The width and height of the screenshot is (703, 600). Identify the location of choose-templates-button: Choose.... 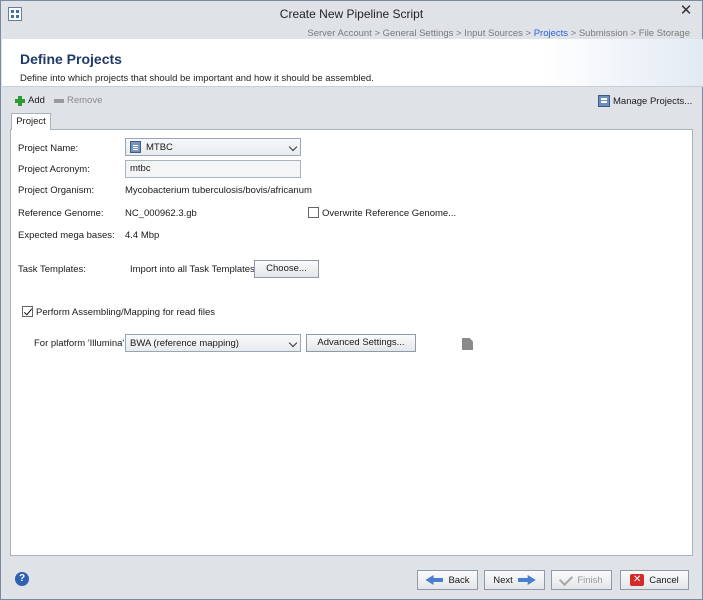
(286, 269).